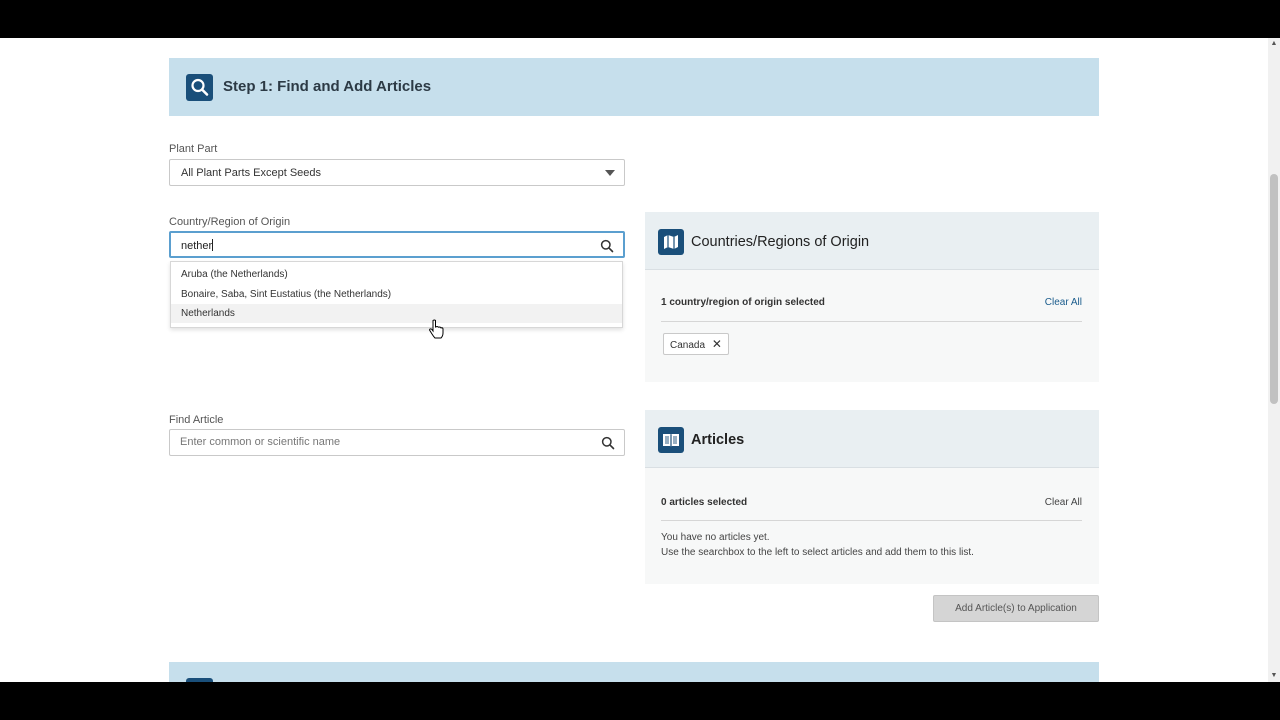 This screenshot has height=720, width=1280. I want to click on suggestion-item: Aruba (the Netherlands), so click(396, 274).